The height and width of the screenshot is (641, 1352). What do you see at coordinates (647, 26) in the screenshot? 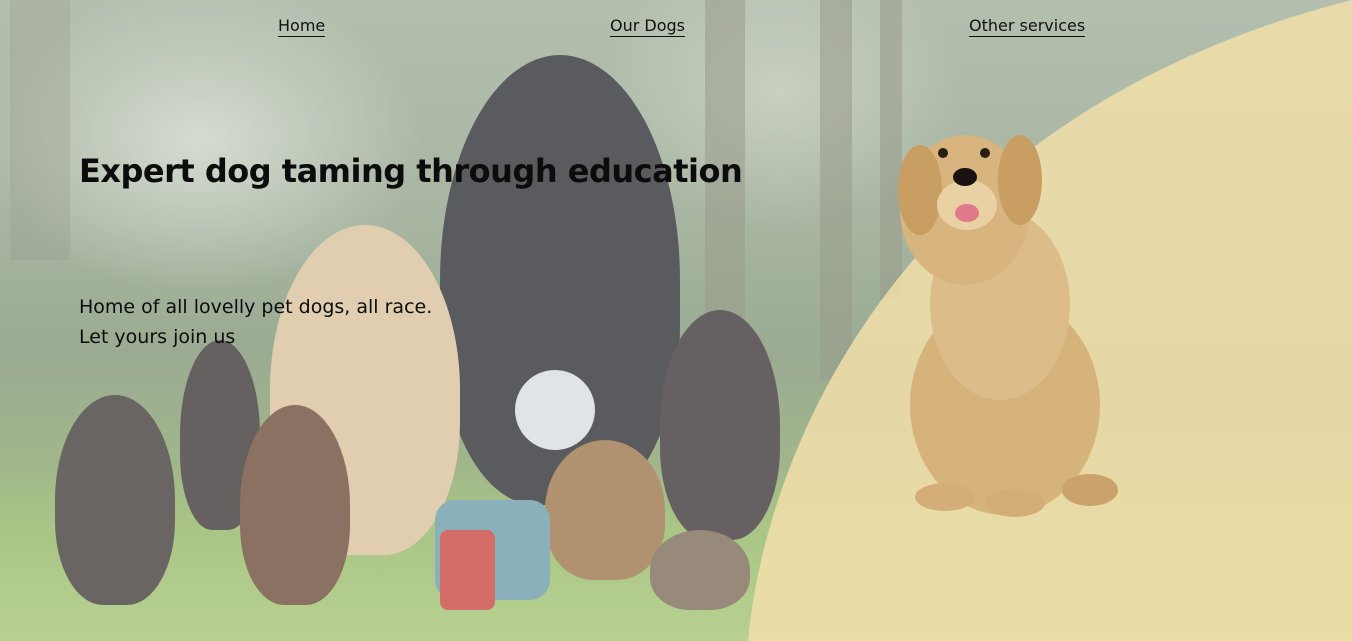
I see `nav-link-our-dogs: Our Dogs` at bounding box center [647, 26].